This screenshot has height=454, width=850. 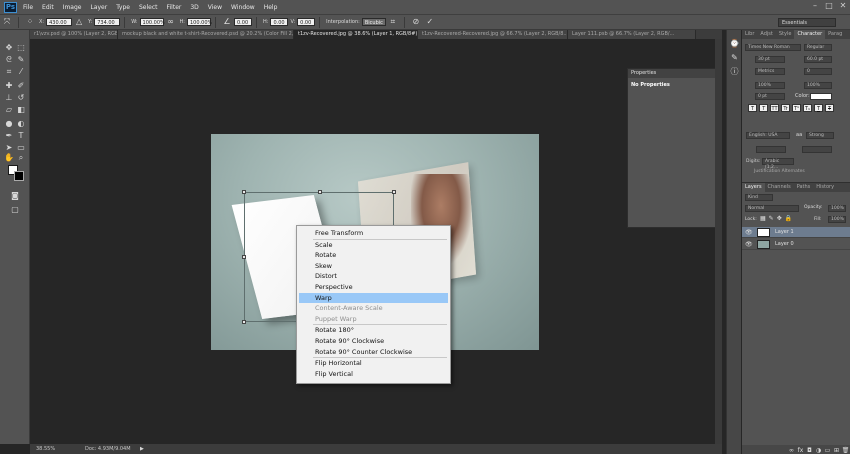 I want to click on fill-field: 100%, so click(x=837, y=219).